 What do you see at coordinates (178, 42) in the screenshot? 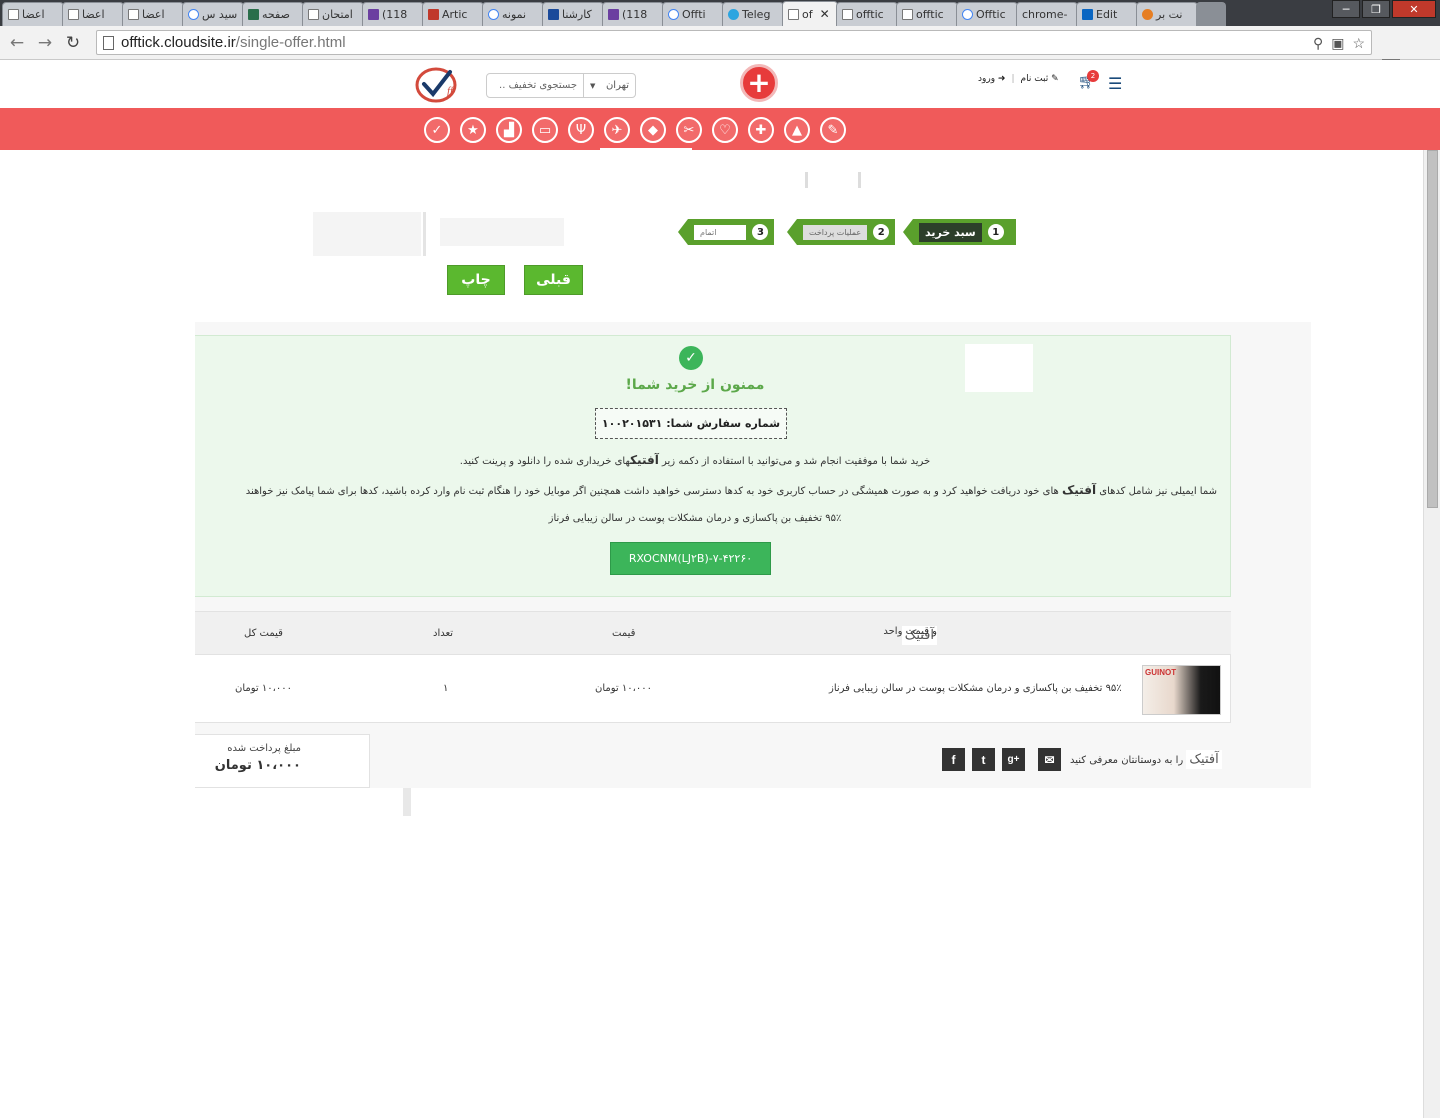
I see `url-host: offtick.cloudsite.ir` at bounding box center [178, 42].